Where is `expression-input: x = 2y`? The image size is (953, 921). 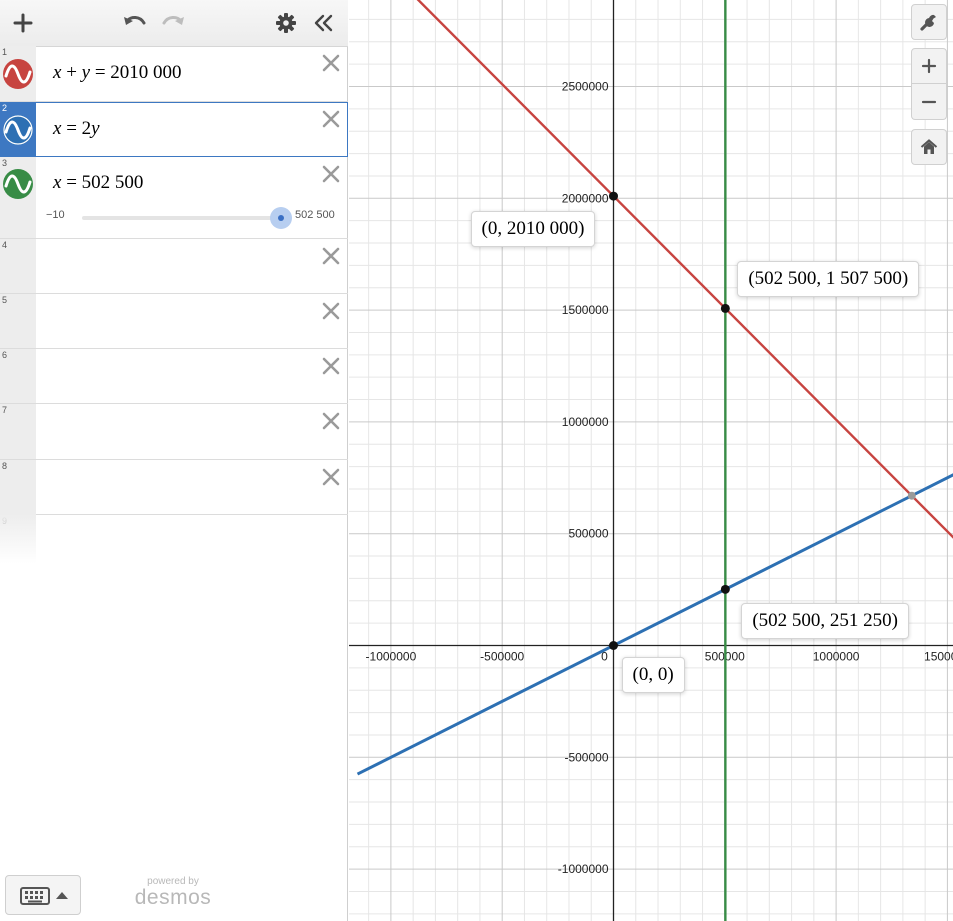 expression-input: x = 2y is located at coordinates (76, 129).